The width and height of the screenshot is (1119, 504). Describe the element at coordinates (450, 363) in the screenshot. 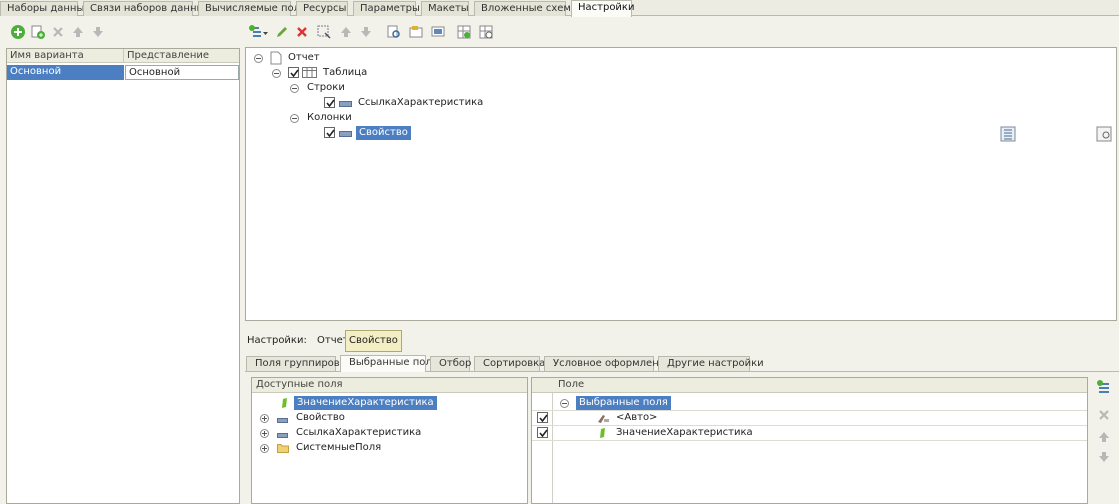

I see `tab-filter: Отбор` at that location.